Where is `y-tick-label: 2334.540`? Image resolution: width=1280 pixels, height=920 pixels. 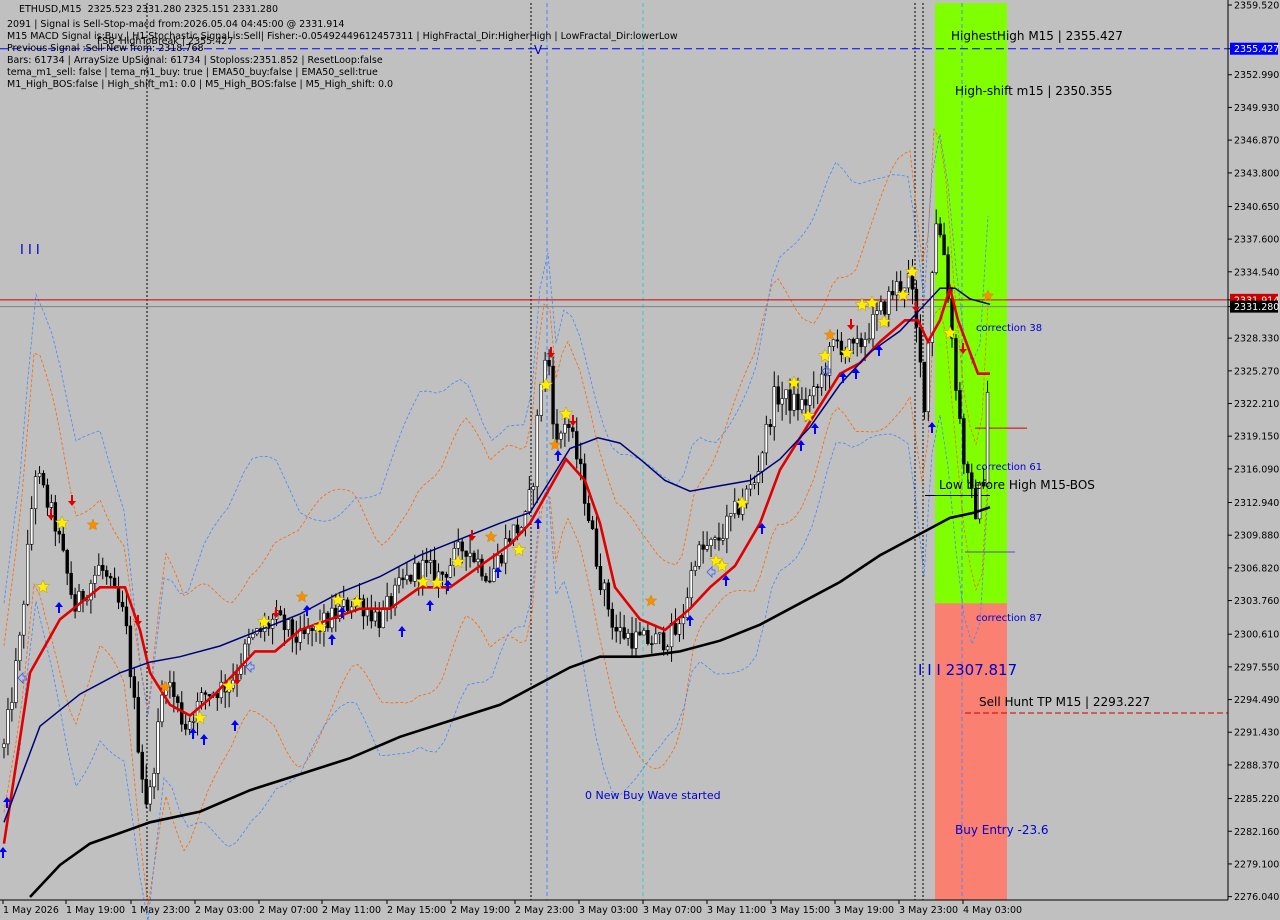 y-tick-label: 2334.540 is located at coordinates (1256, 272).